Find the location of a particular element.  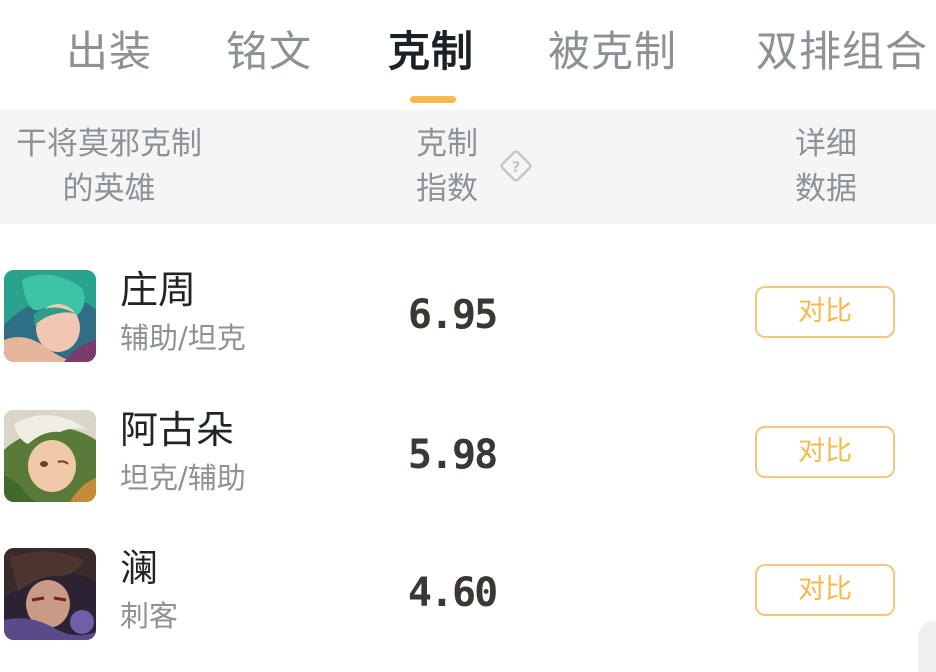

header-index-line2: 指数 is located at coordinates (447, 189).